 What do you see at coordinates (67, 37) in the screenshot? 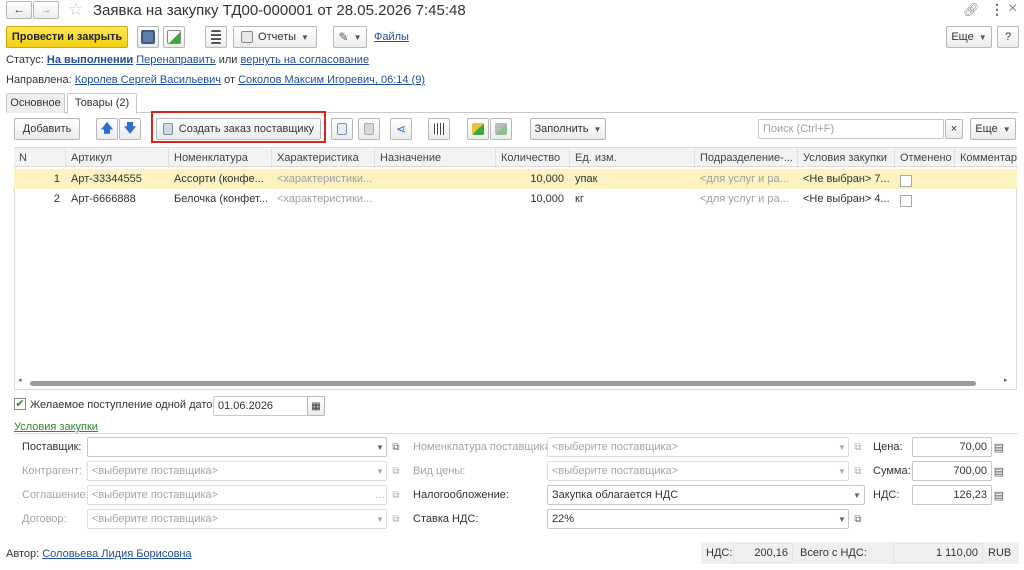
I see `post-and-close-button: Провести и закрыть` at bounding box center [67, 37].